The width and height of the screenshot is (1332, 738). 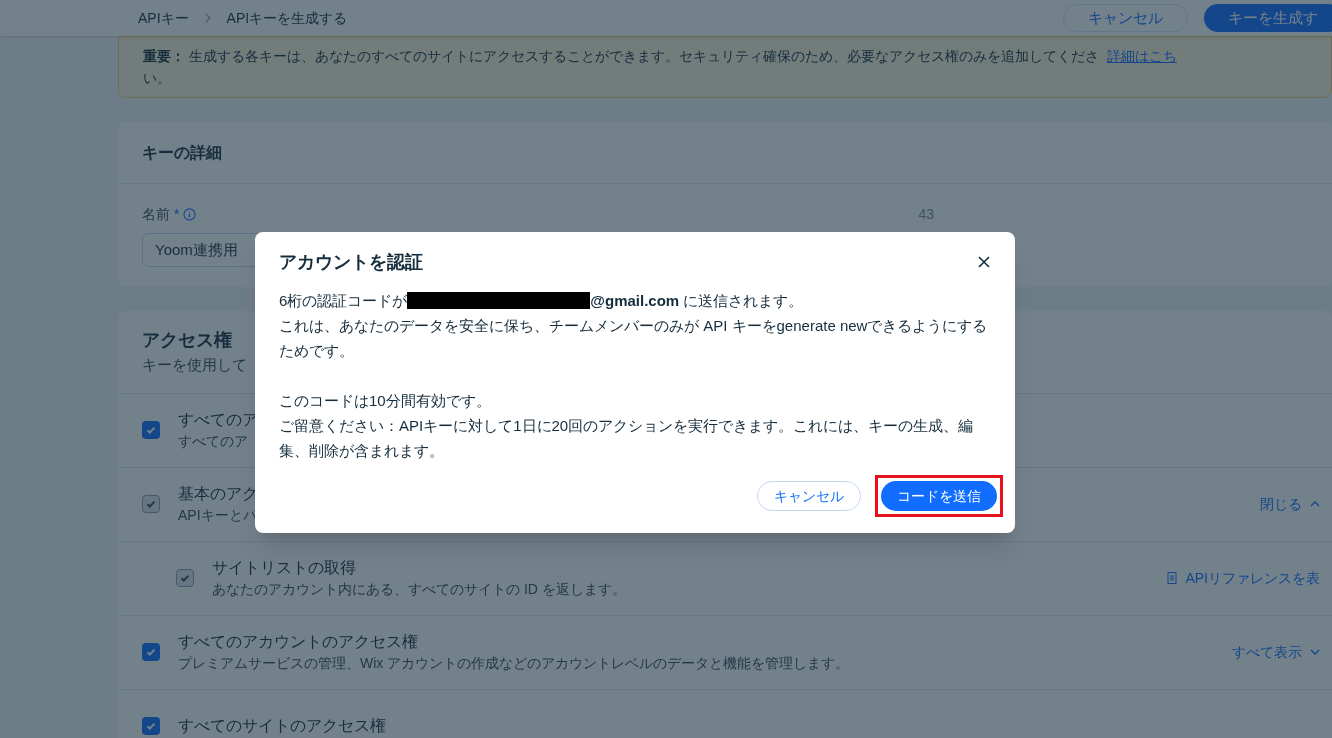 I want to click on row-link: すべて表示, so click(x=1267, y=652).